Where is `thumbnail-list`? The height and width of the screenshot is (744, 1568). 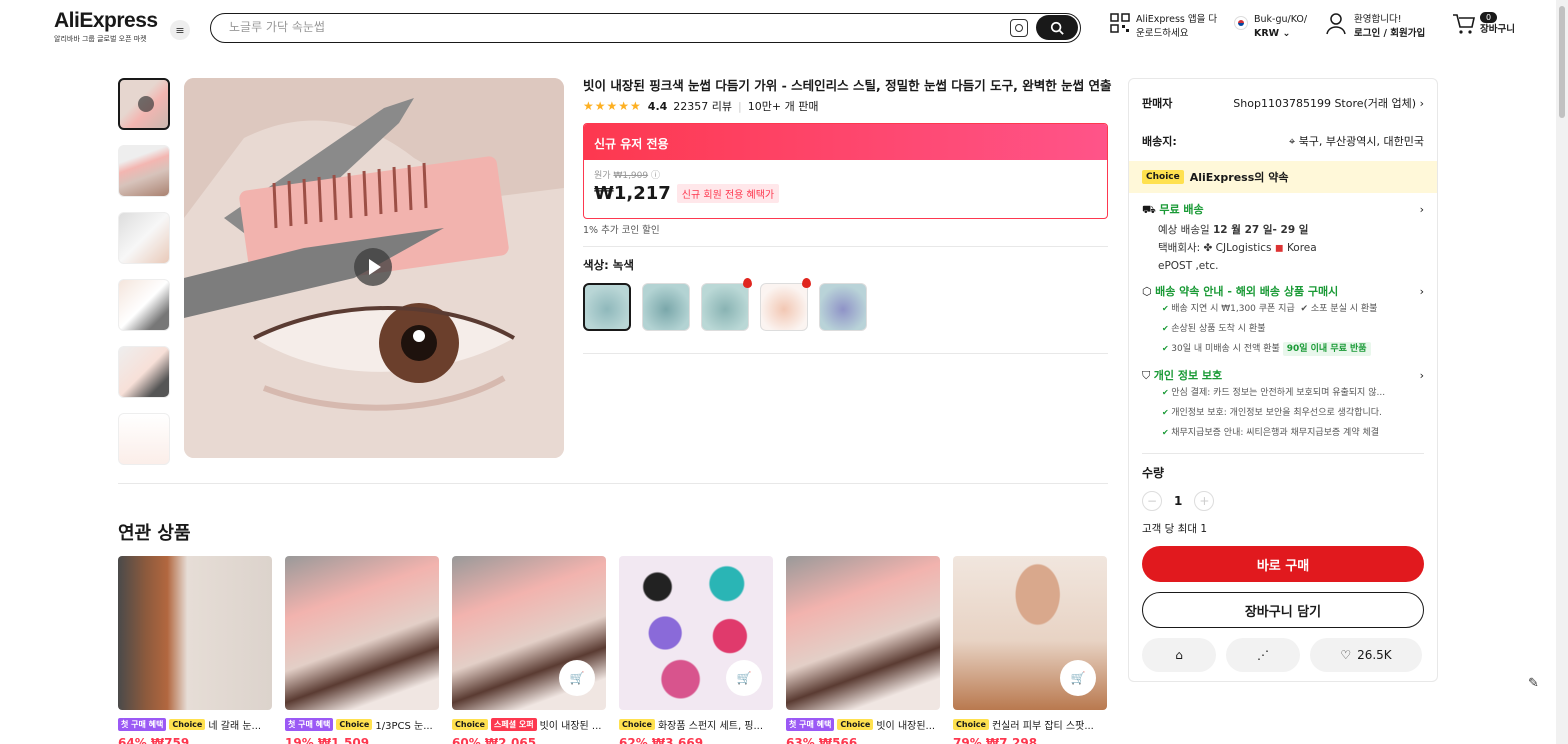 thumbnail-list is located at coordinates (145, 279).